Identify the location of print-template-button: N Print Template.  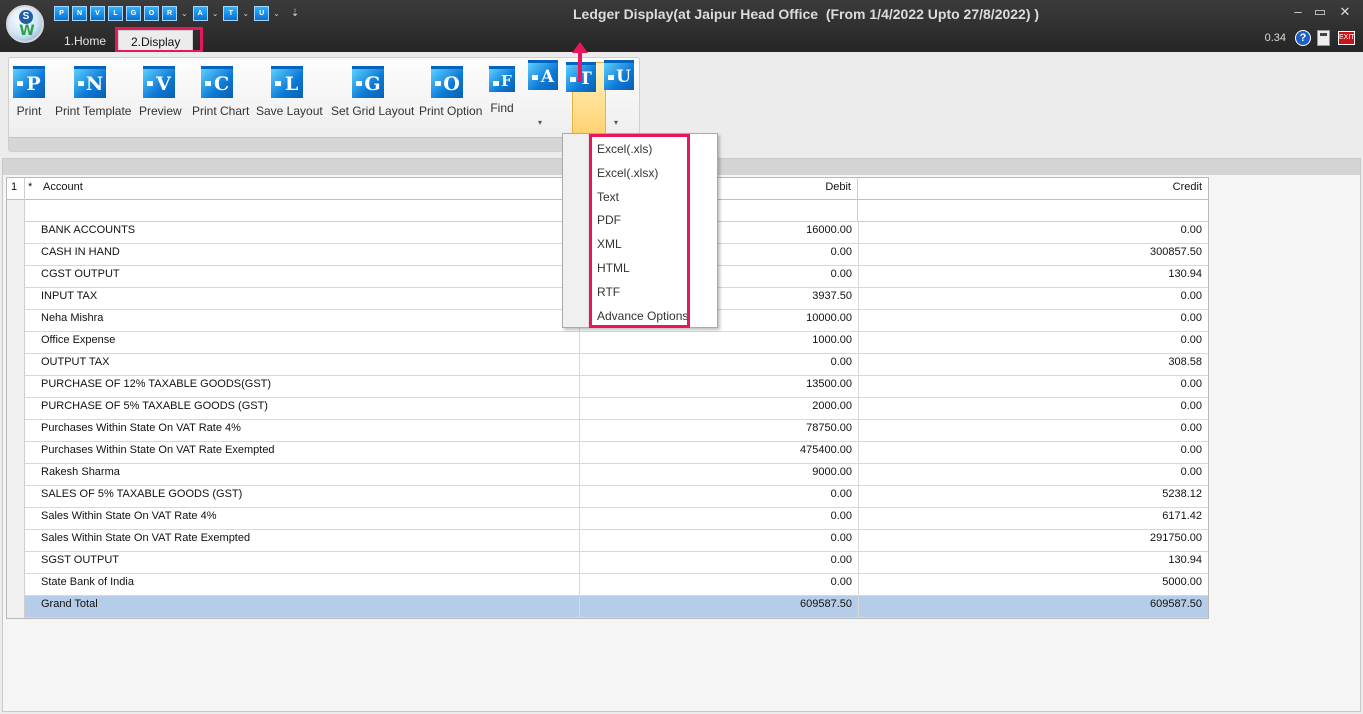
(93, 92).